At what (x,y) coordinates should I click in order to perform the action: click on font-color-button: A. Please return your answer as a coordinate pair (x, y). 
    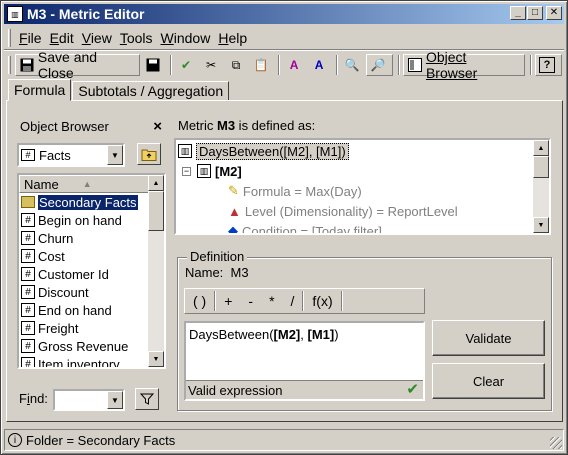
    Looking at the image, I should click on (320, 65).